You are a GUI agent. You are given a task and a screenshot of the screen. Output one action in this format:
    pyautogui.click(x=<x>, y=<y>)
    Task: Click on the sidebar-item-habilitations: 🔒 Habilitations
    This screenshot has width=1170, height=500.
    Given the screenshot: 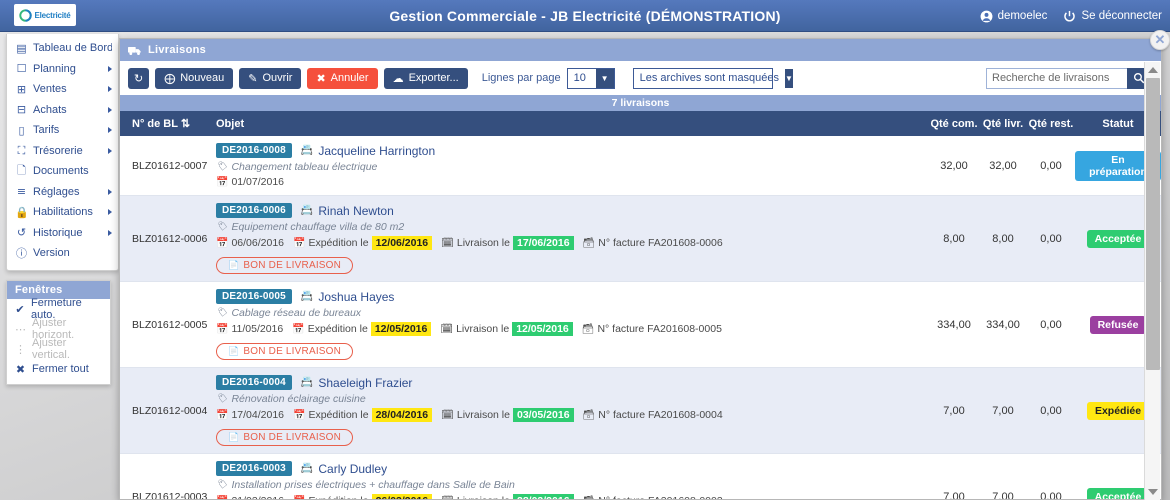 What is the action you would take?
    pyautogui.click(x=62, y=212)
    